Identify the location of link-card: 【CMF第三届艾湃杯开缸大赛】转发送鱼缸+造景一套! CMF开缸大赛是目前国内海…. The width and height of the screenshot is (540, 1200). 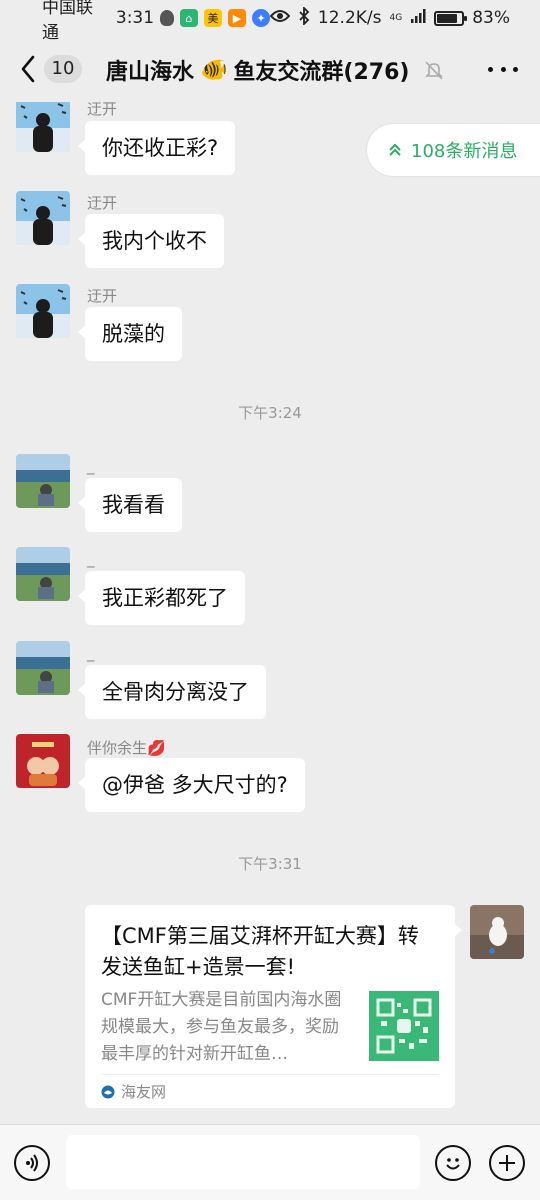
(273, 1006).